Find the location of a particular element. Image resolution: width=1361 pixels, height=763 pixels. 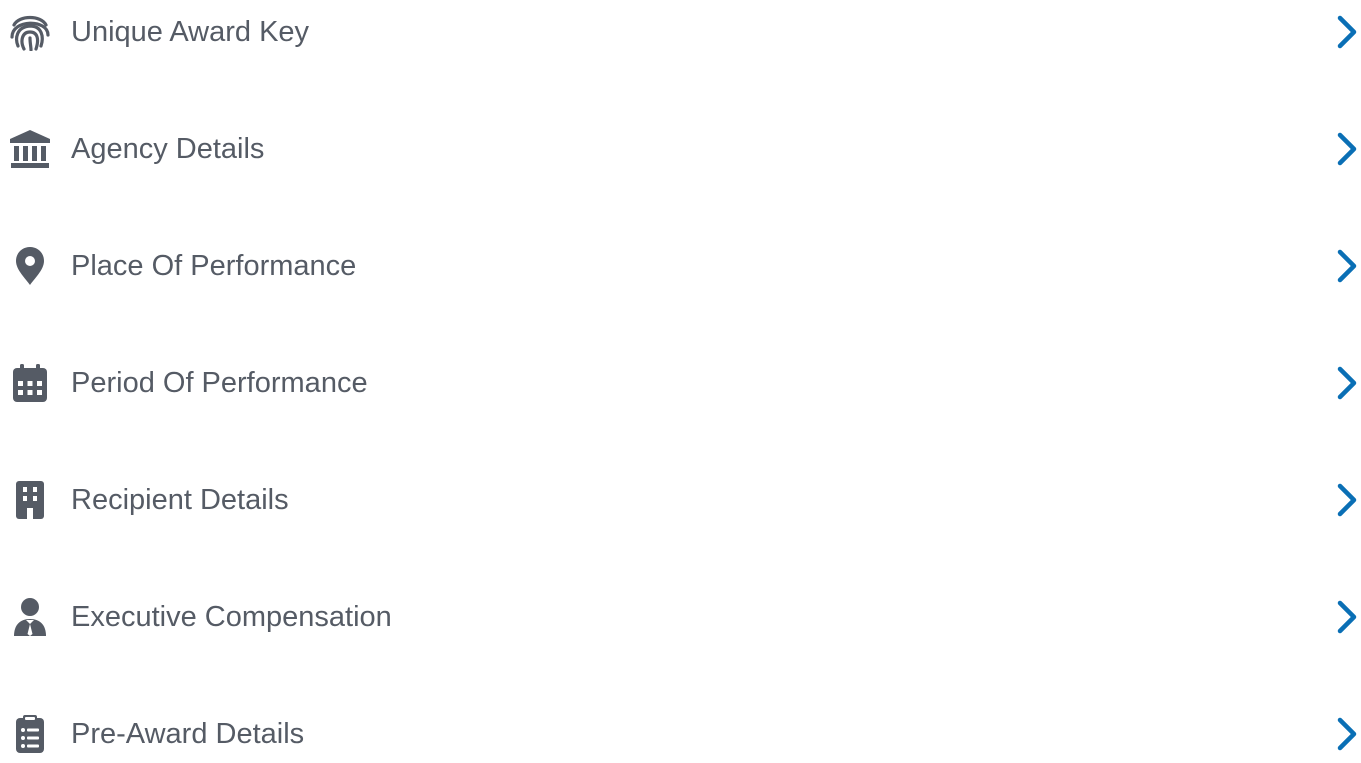

menu-item-recipient-details: Recipient Details is located at coordinates (680, 499).